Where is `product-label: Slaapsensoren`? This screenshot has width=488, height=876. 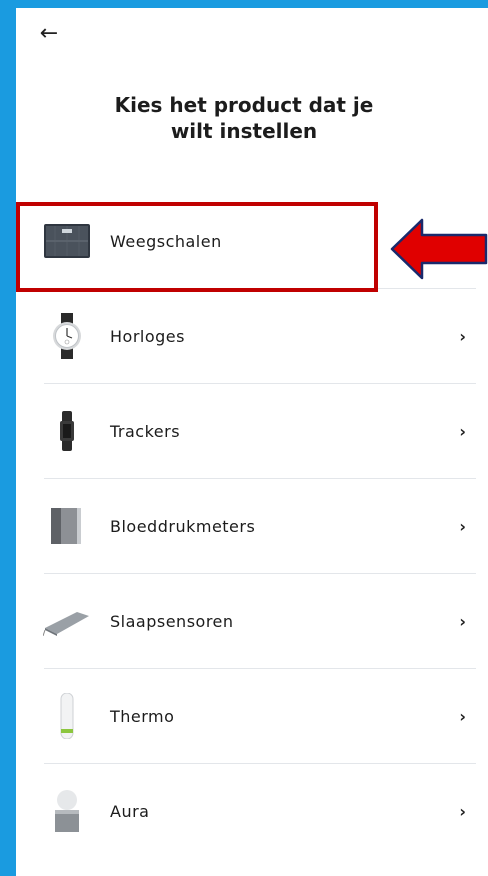
product-label: Slaapsensoren is located at coordinates (172, 621).